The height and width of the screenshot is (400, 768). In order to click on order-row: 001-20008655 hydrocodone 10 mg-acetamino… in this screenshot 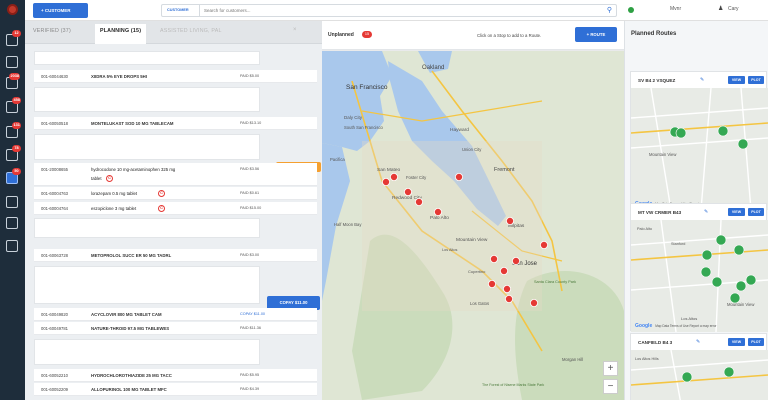, I will do `click(175, 174)`.